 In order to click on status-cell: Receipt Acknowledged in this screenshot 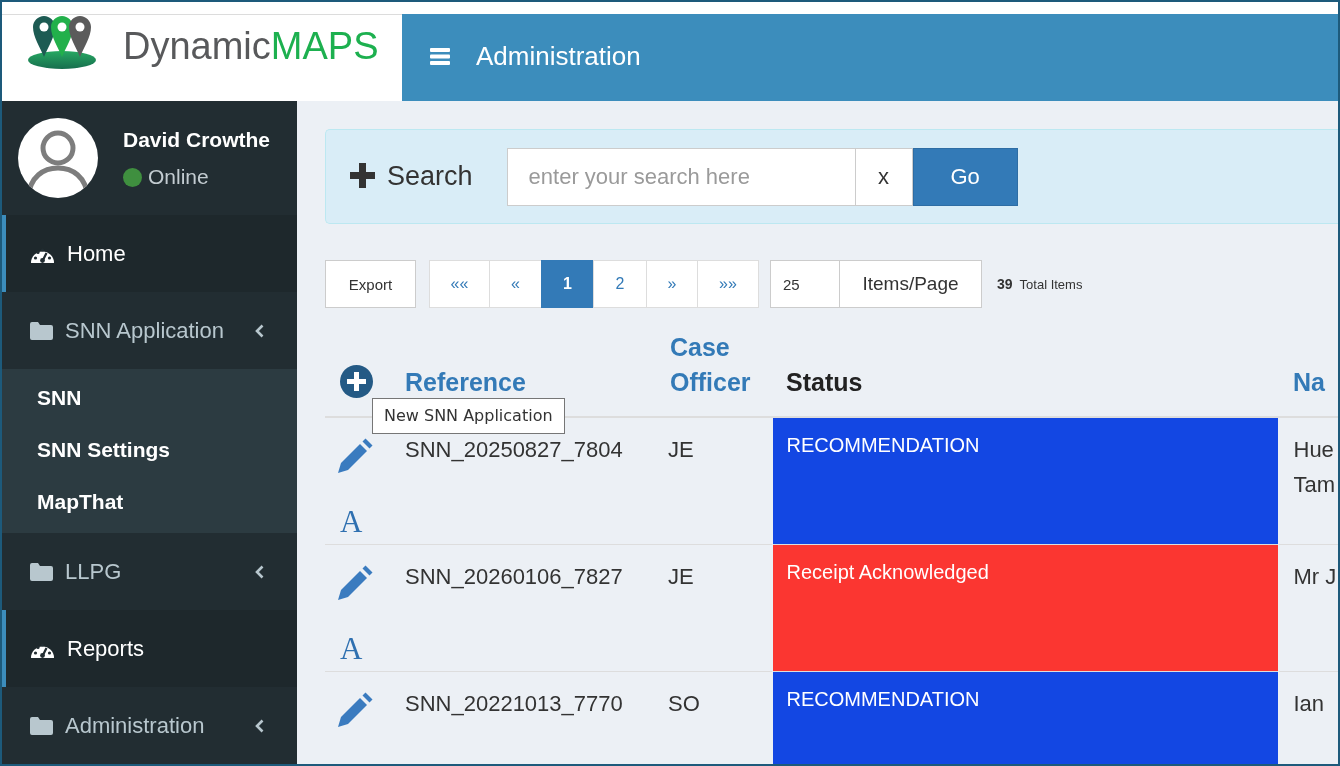, I will do `click(1025, 607)`.